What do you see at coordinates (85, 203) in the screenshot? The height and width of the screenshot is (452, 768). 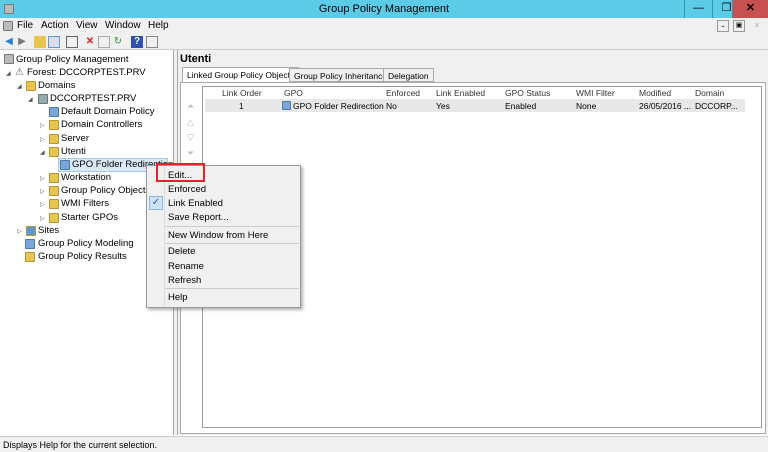 I see `tree-item-wmi-filters: WMI Filters` at bounding box center [85, 203].